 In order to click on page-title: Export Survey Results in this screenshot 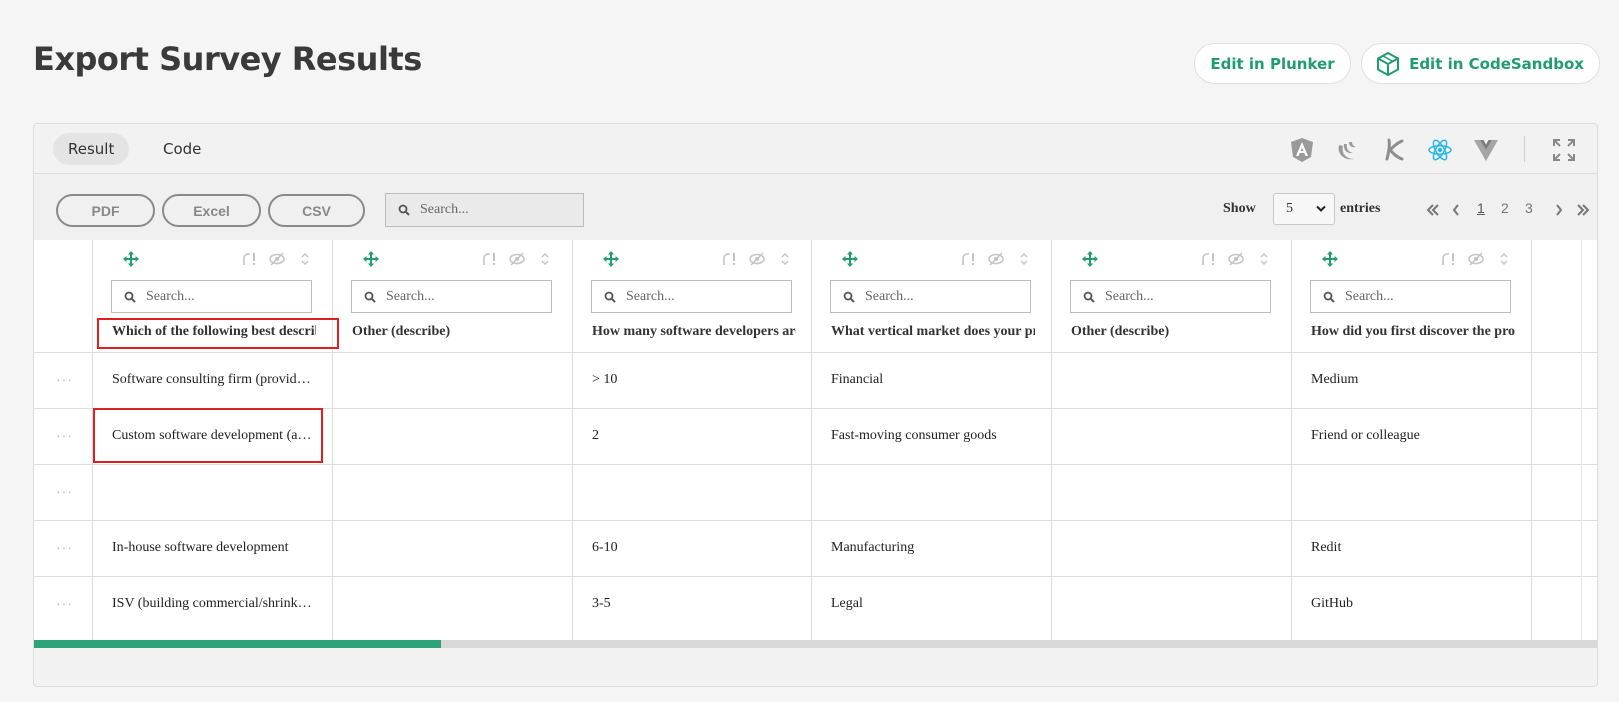, I will do `click(227, 59)`.